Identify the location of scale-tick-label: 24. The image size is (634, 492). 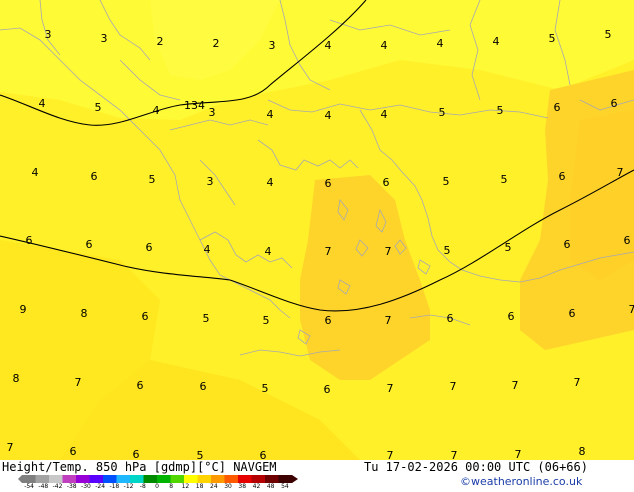
(214, 487).